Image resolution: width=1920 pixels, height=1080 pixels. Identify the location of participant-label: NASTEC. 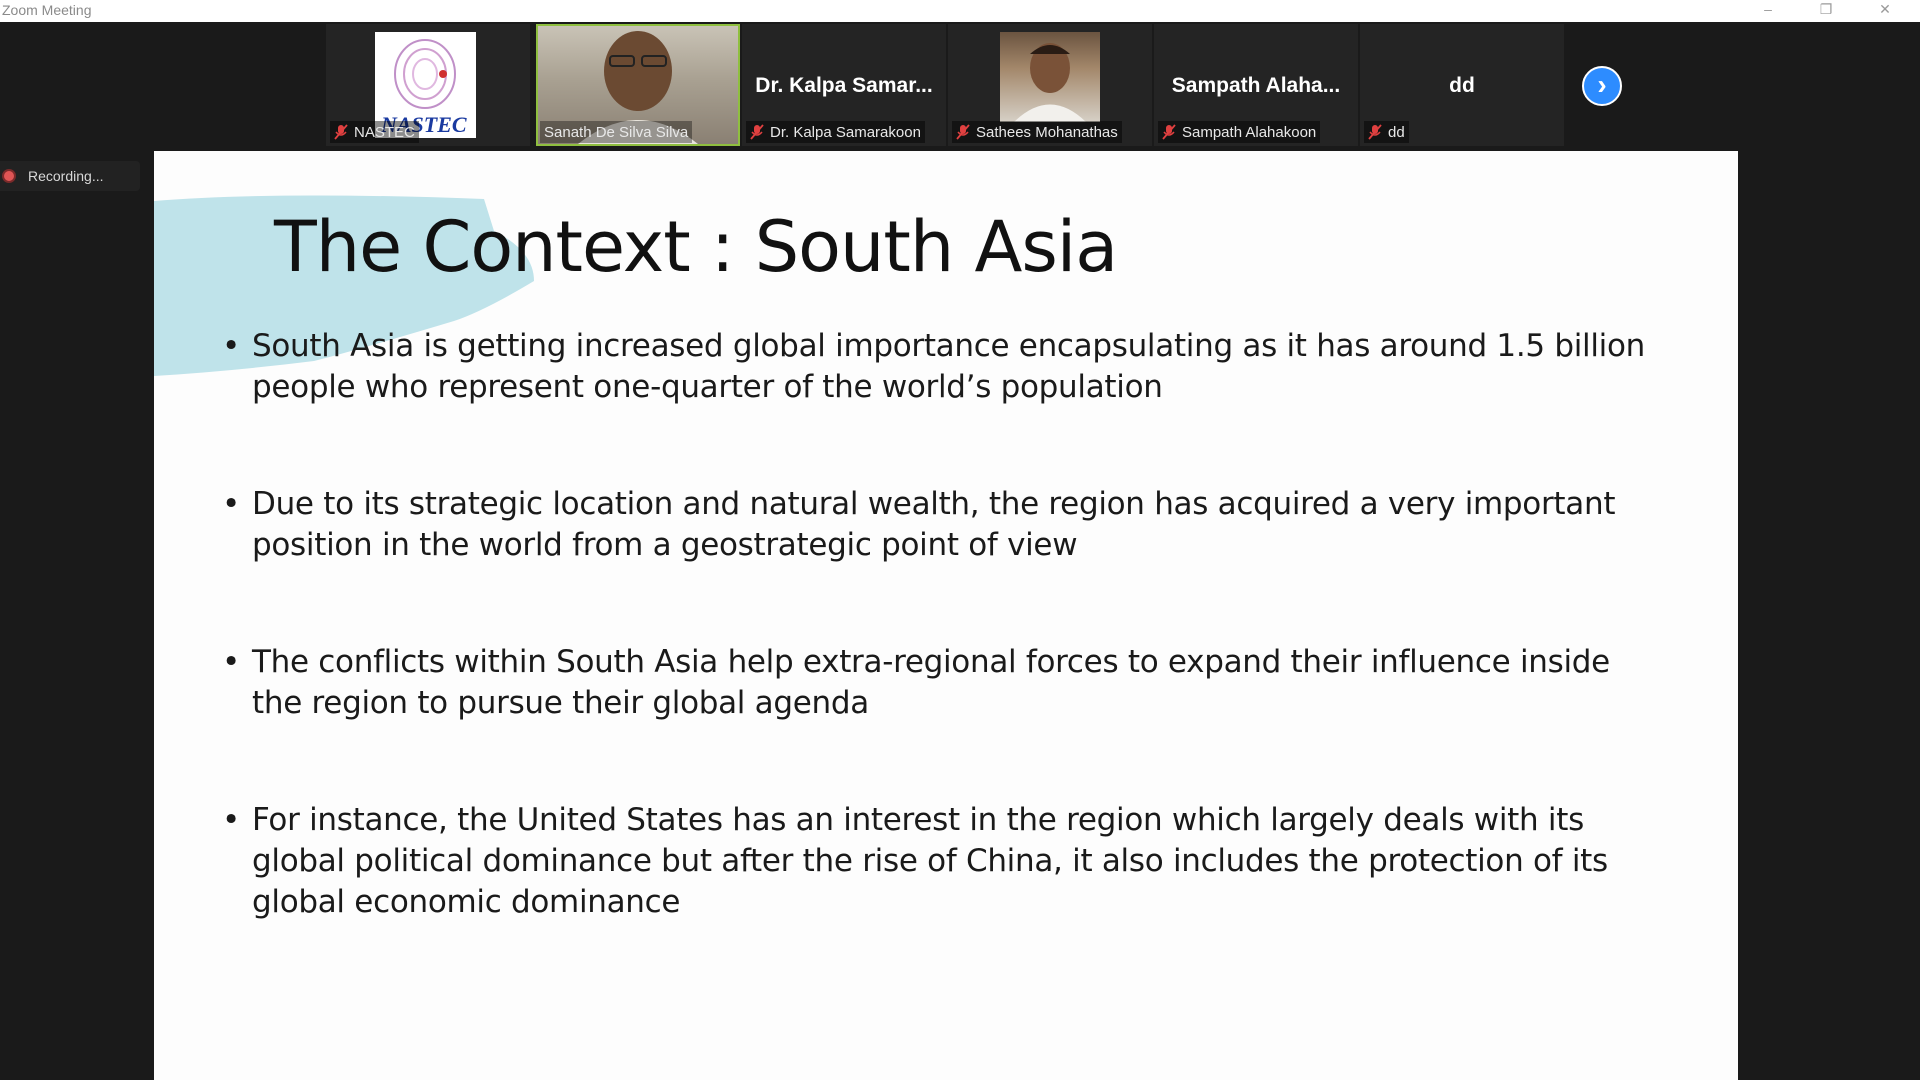
(374, 132).